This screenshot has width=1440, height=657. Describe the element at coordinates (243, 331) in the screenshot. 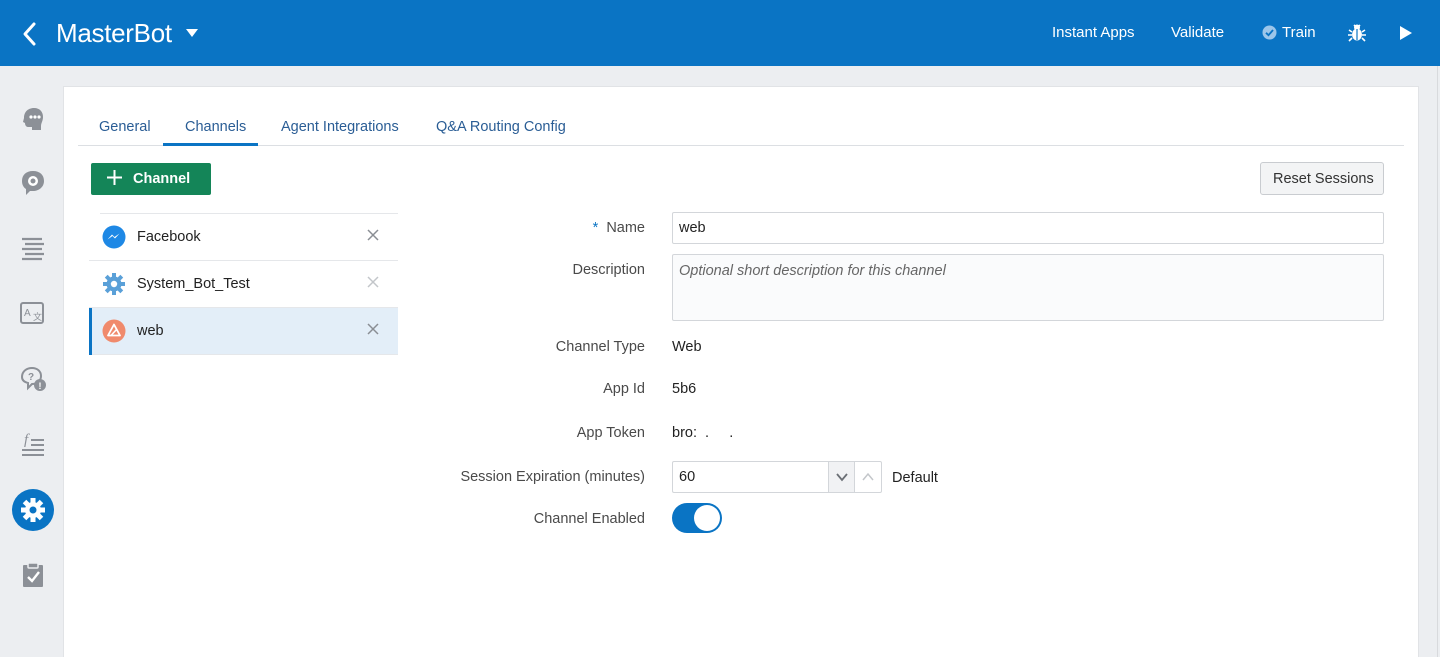

I see `channel-item-web: web` at that location.